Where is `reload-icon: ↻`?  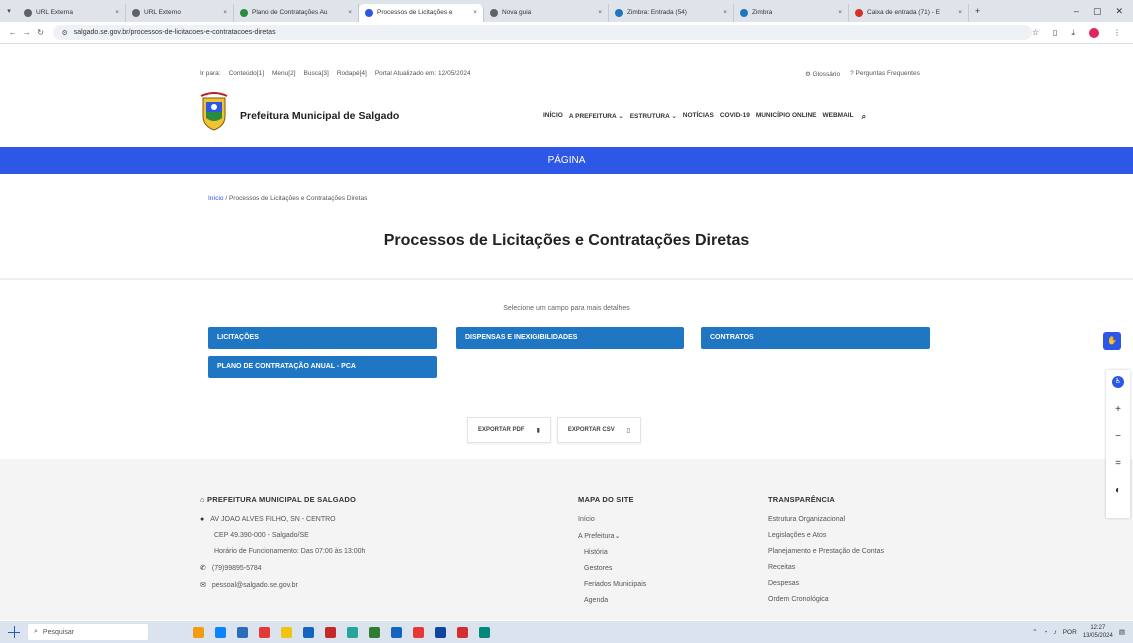 reload-icon: ↻ is located at coordinates (41, 32).